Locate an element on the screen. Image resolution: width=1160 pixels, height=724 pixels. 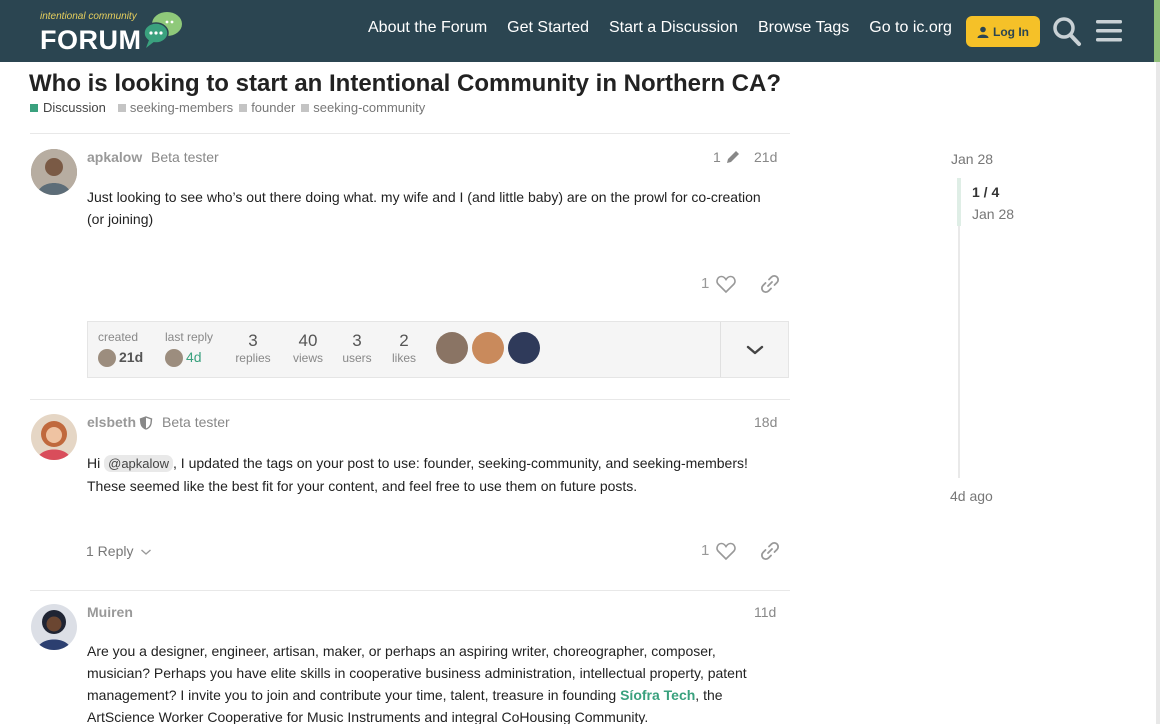
post-username: apkalow is located at coordinates (114, 157).